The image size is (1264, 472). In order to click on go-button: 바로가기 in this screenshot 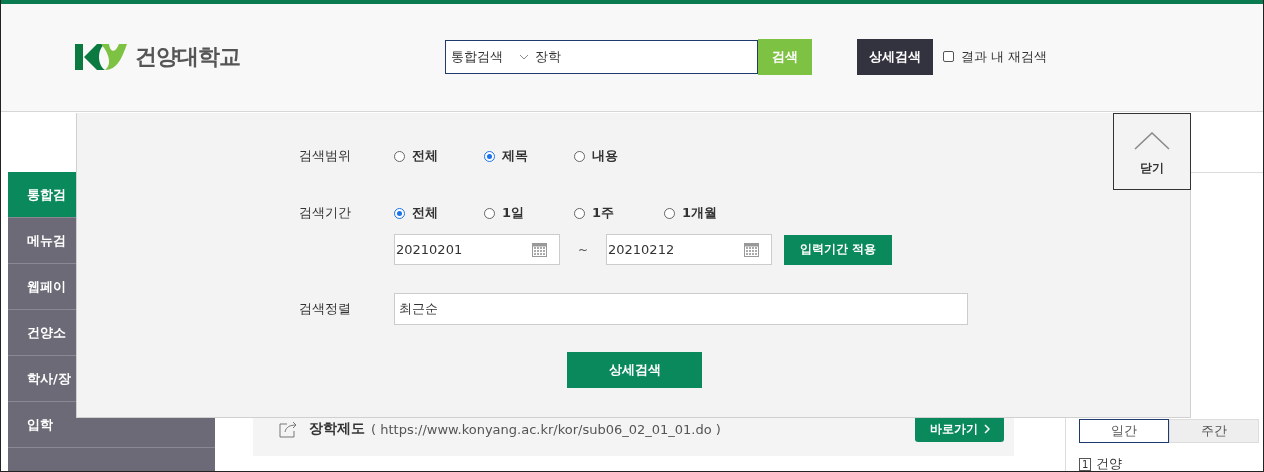, I will do `click(959, 429)`.